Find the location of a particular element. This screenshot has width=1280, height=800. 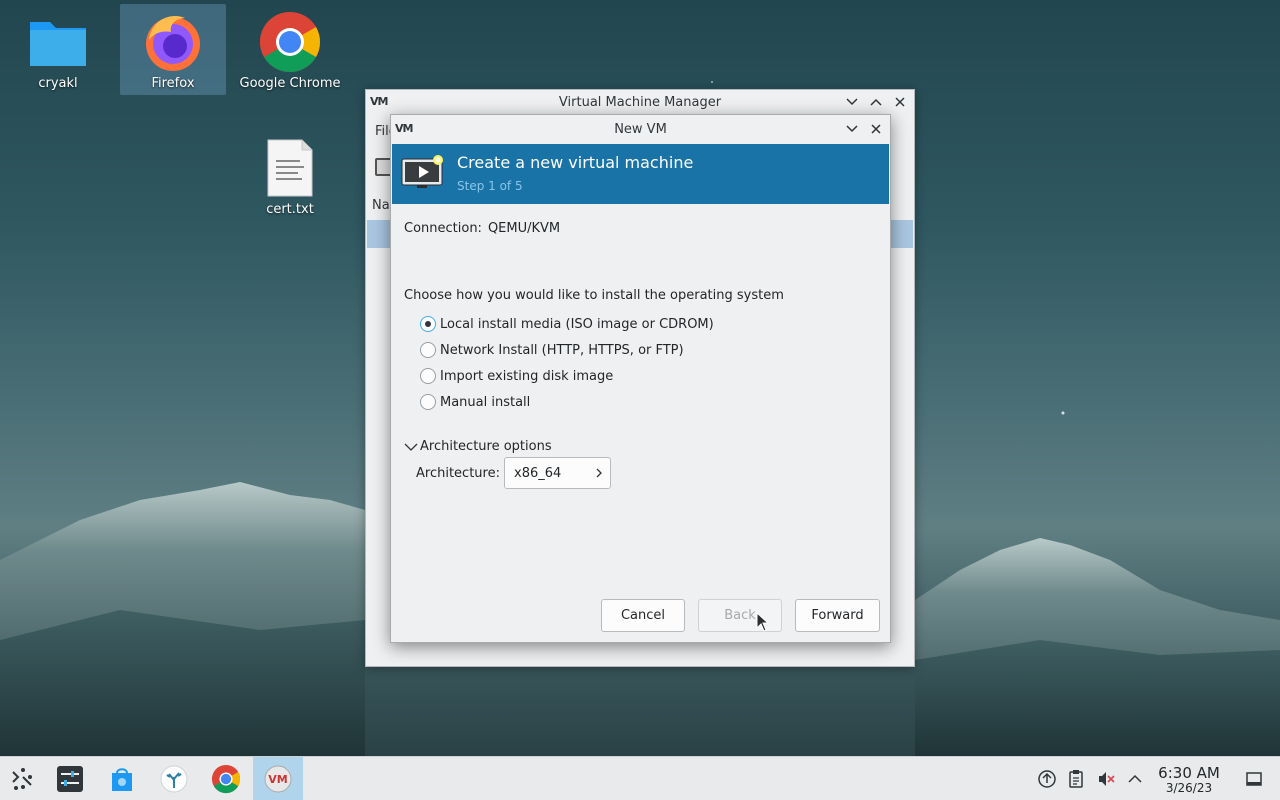

architecture-options-expander: Architecture options is located at coordinates (478, 446).